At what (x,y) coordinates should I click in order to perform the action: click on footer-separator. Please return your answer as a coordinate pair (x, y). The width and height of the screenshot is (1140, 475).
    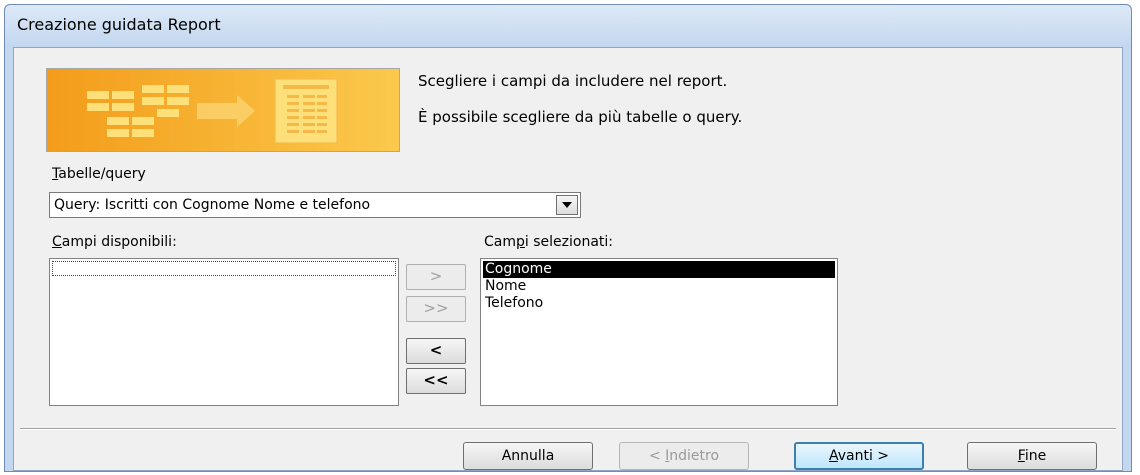
    Looking at the image, I should click on (568, 429).